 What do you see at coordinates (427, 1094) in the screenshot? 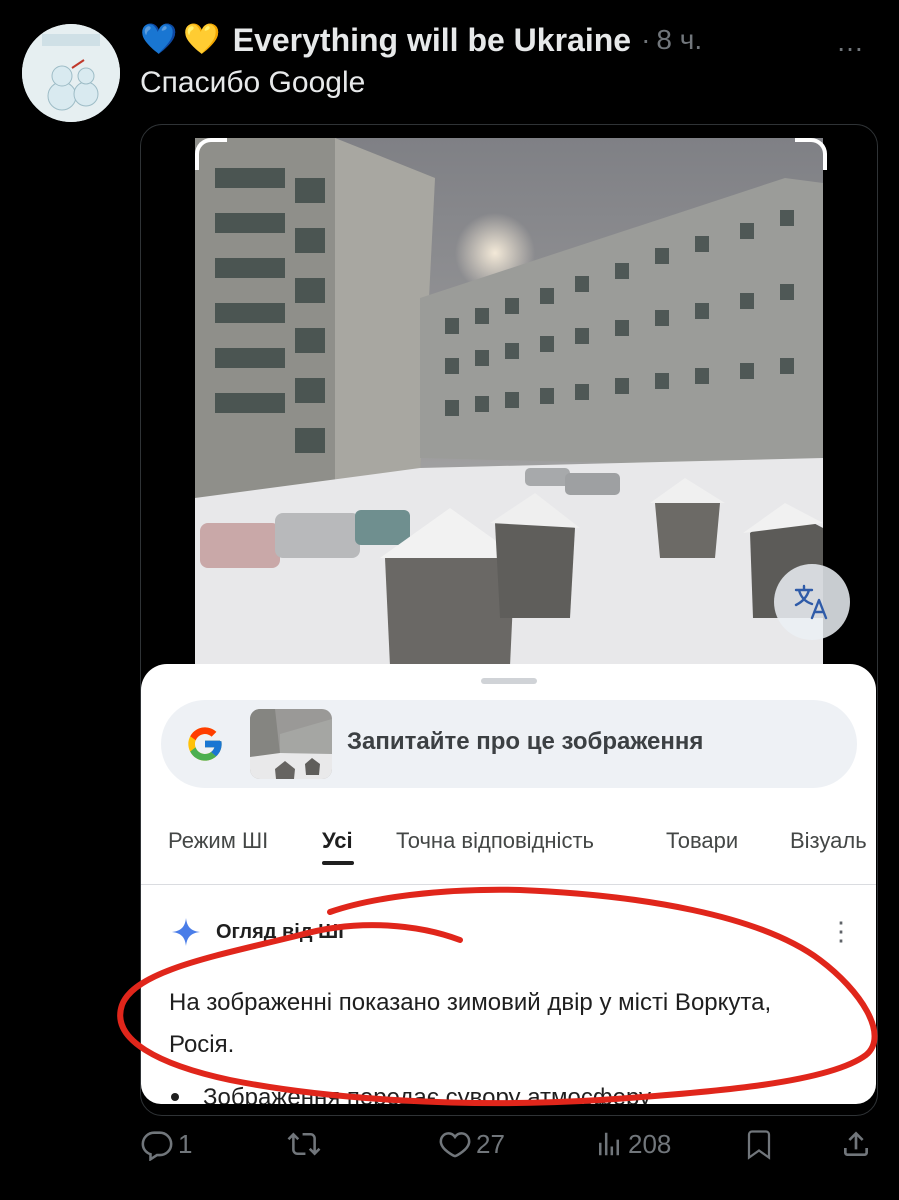
I see `bullet-text: Зображення передає сувору атмосферу` at bounding box center [427, 1094].